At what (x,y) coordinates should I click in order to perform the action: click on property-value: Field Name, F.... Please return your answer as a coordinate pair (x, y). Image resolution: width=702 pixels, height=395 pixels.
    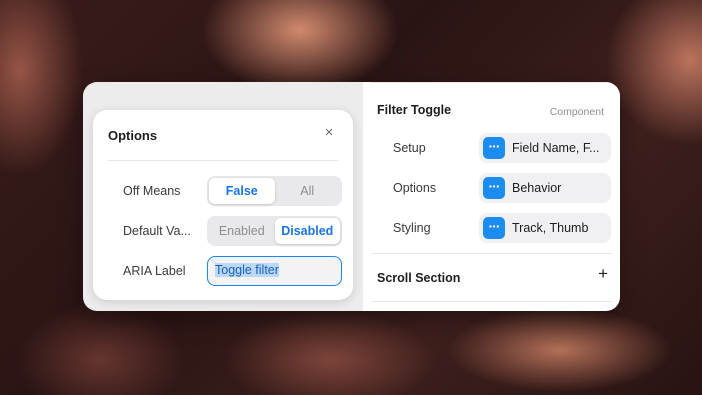
    Looking at the image, I should click on (556, 148).